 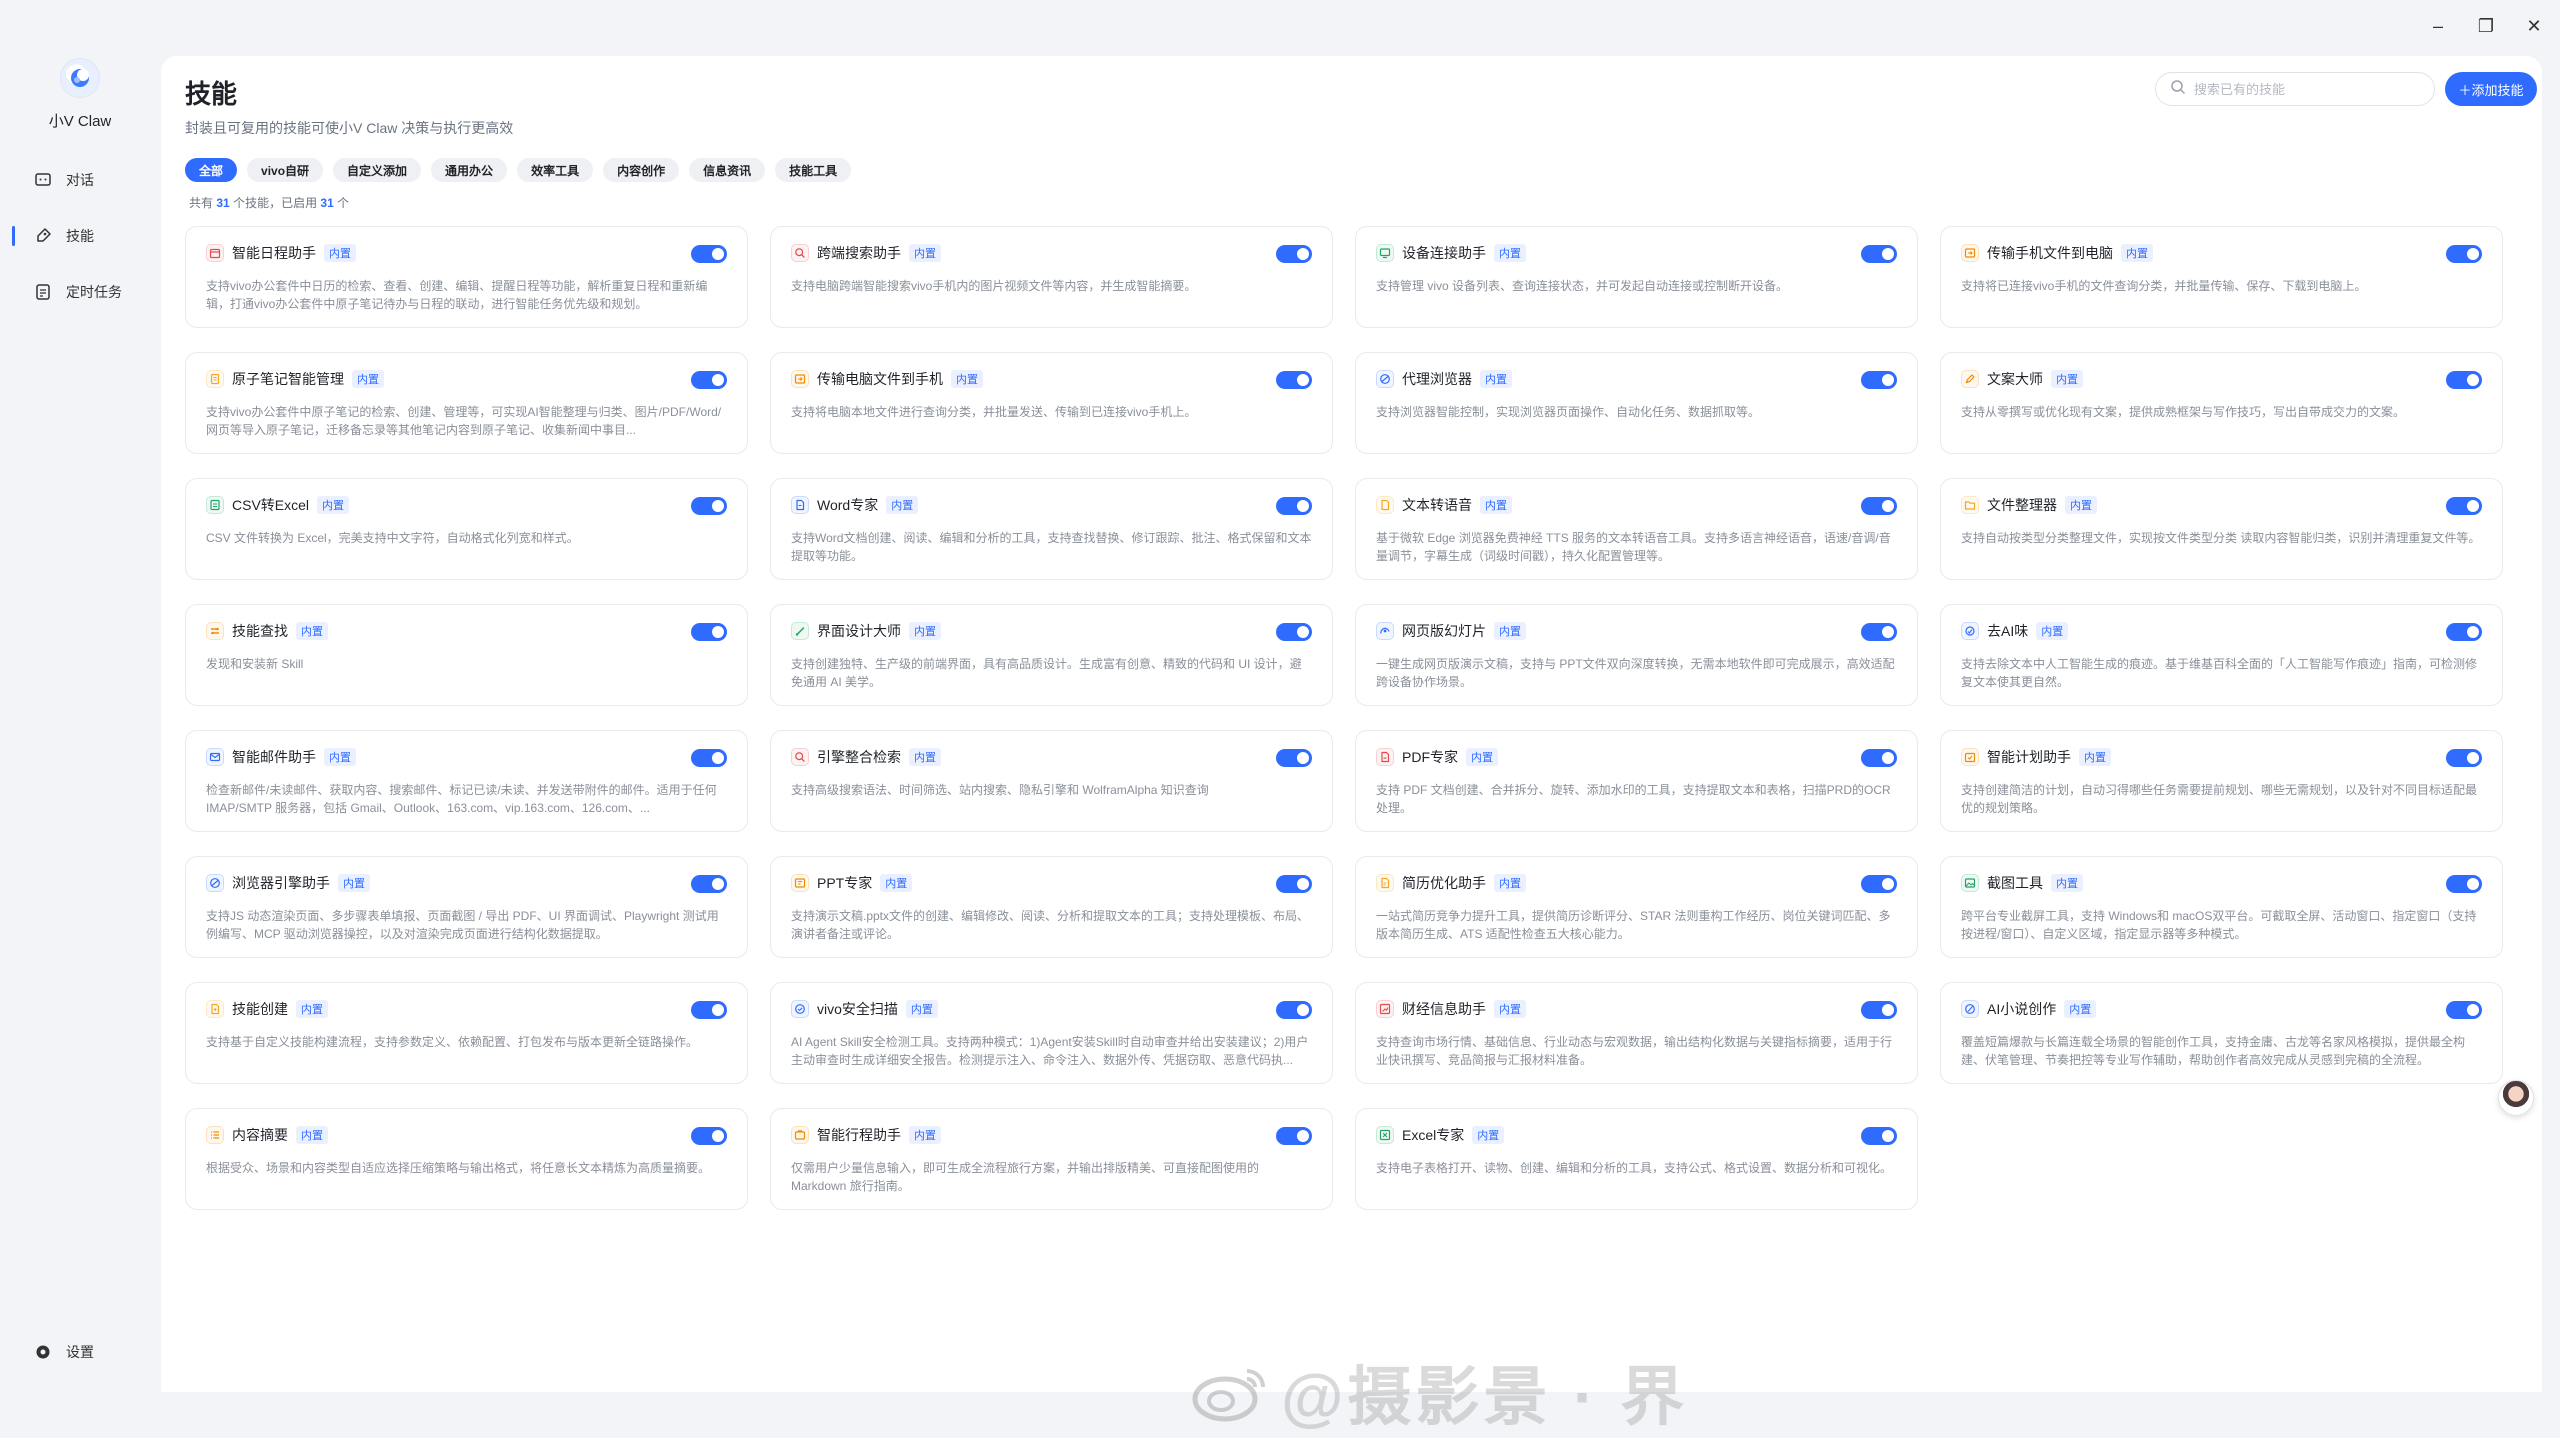 I want to click on filter-chip: 技能工具, so click(x=813, y=170).